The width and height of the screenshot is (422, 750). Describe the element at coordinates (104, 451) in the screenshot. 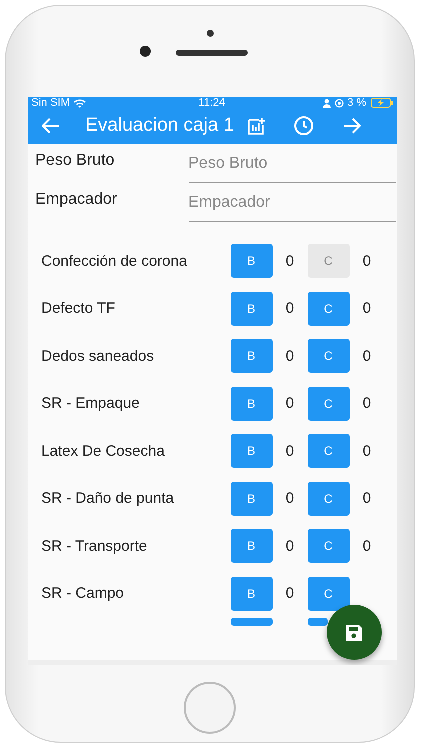

I see `defect-label: Latex De Cosecha` at that location.